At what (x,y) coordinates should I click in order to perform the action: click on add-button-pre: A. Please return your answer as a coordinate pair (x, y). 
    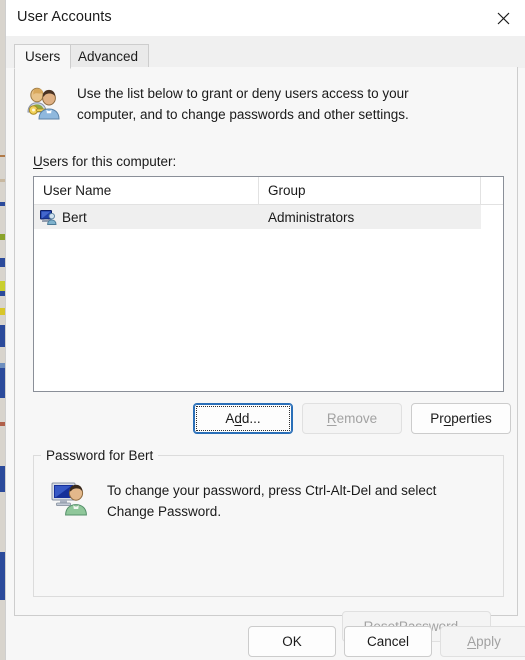
    Looking at the image, I should click on (230, 418).